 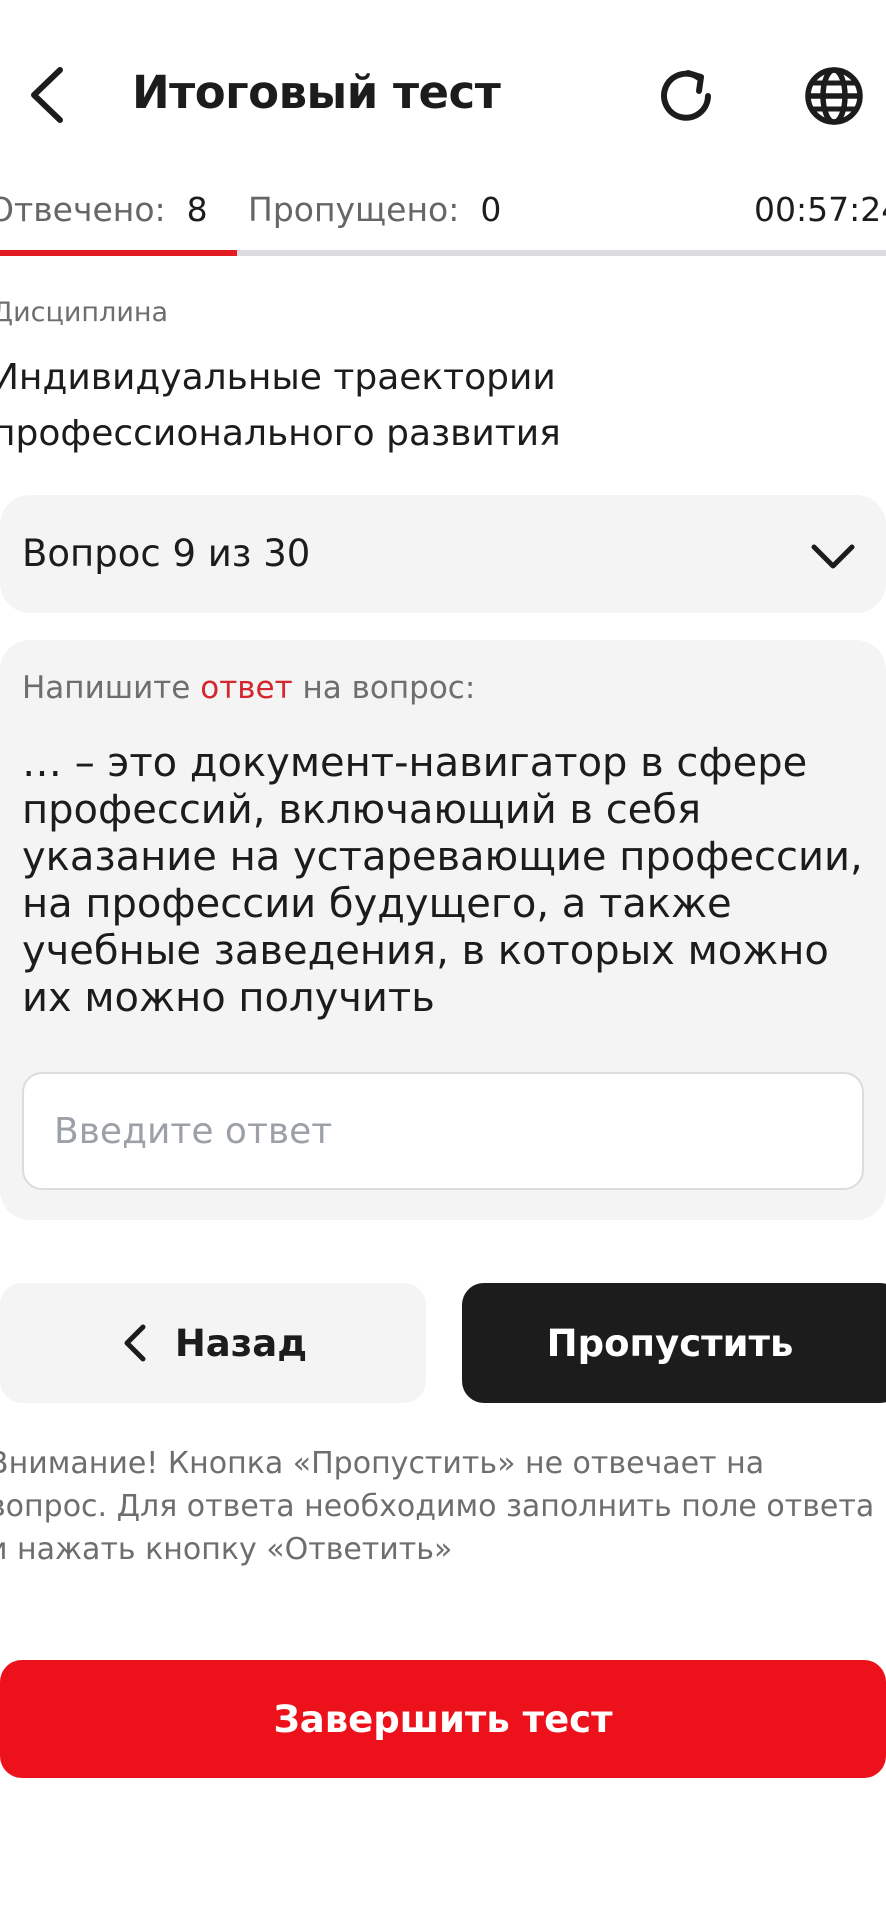 I want to click on back-button-label: Назад, so click(x=241, y=1343).